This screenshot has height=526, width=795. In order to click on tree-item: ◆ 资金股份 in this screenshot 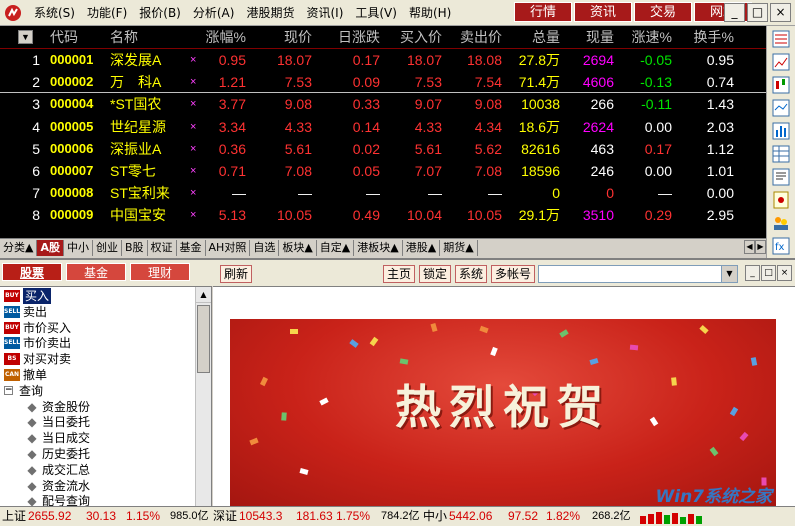, I will do `click(58, 407)`.